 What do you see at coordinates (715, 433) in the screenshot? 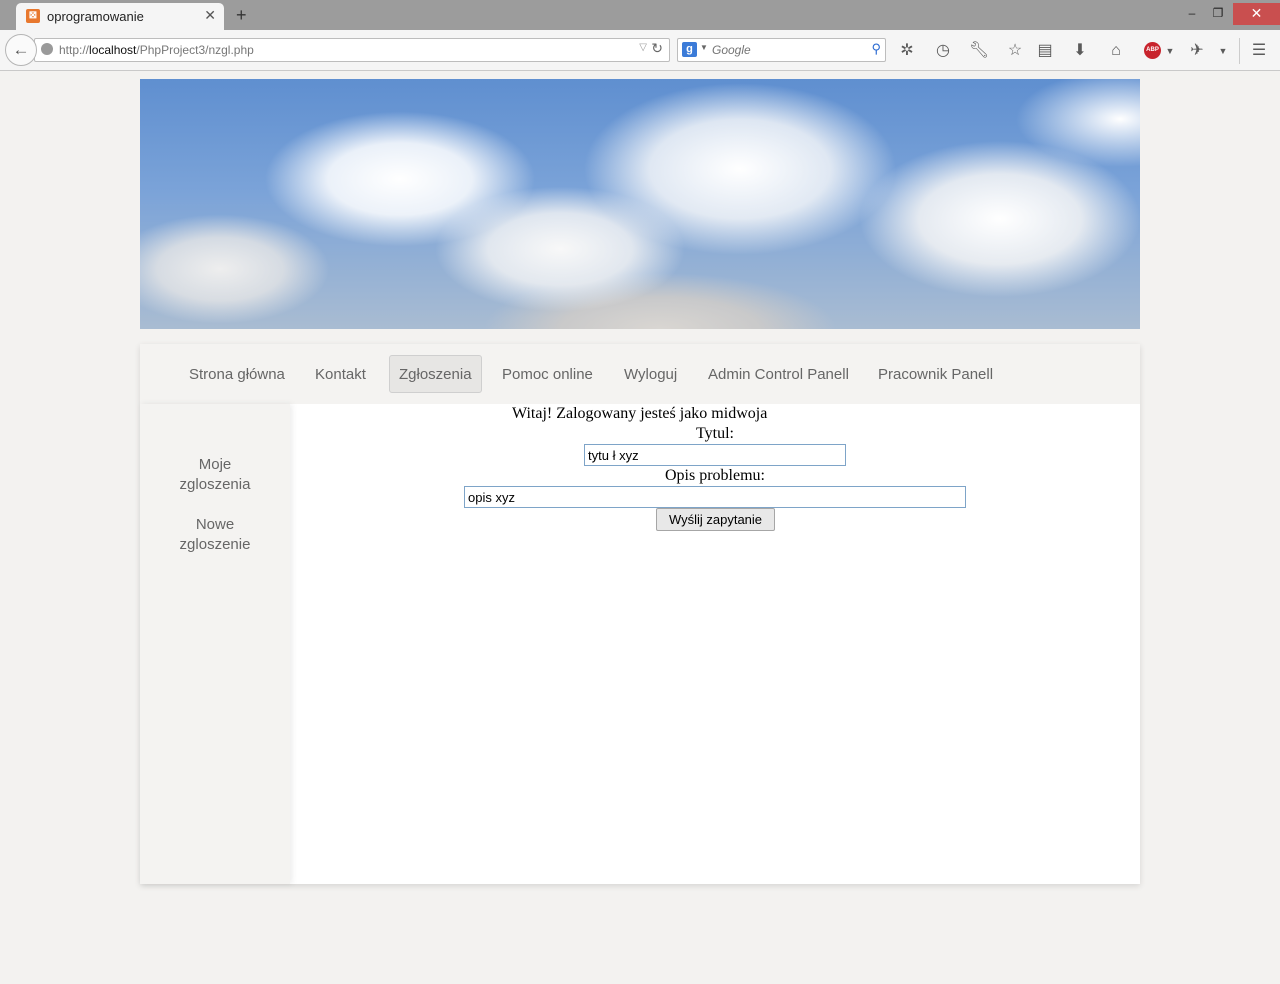
I see `title-label: Tytul:` at bounding box center [715, 433].